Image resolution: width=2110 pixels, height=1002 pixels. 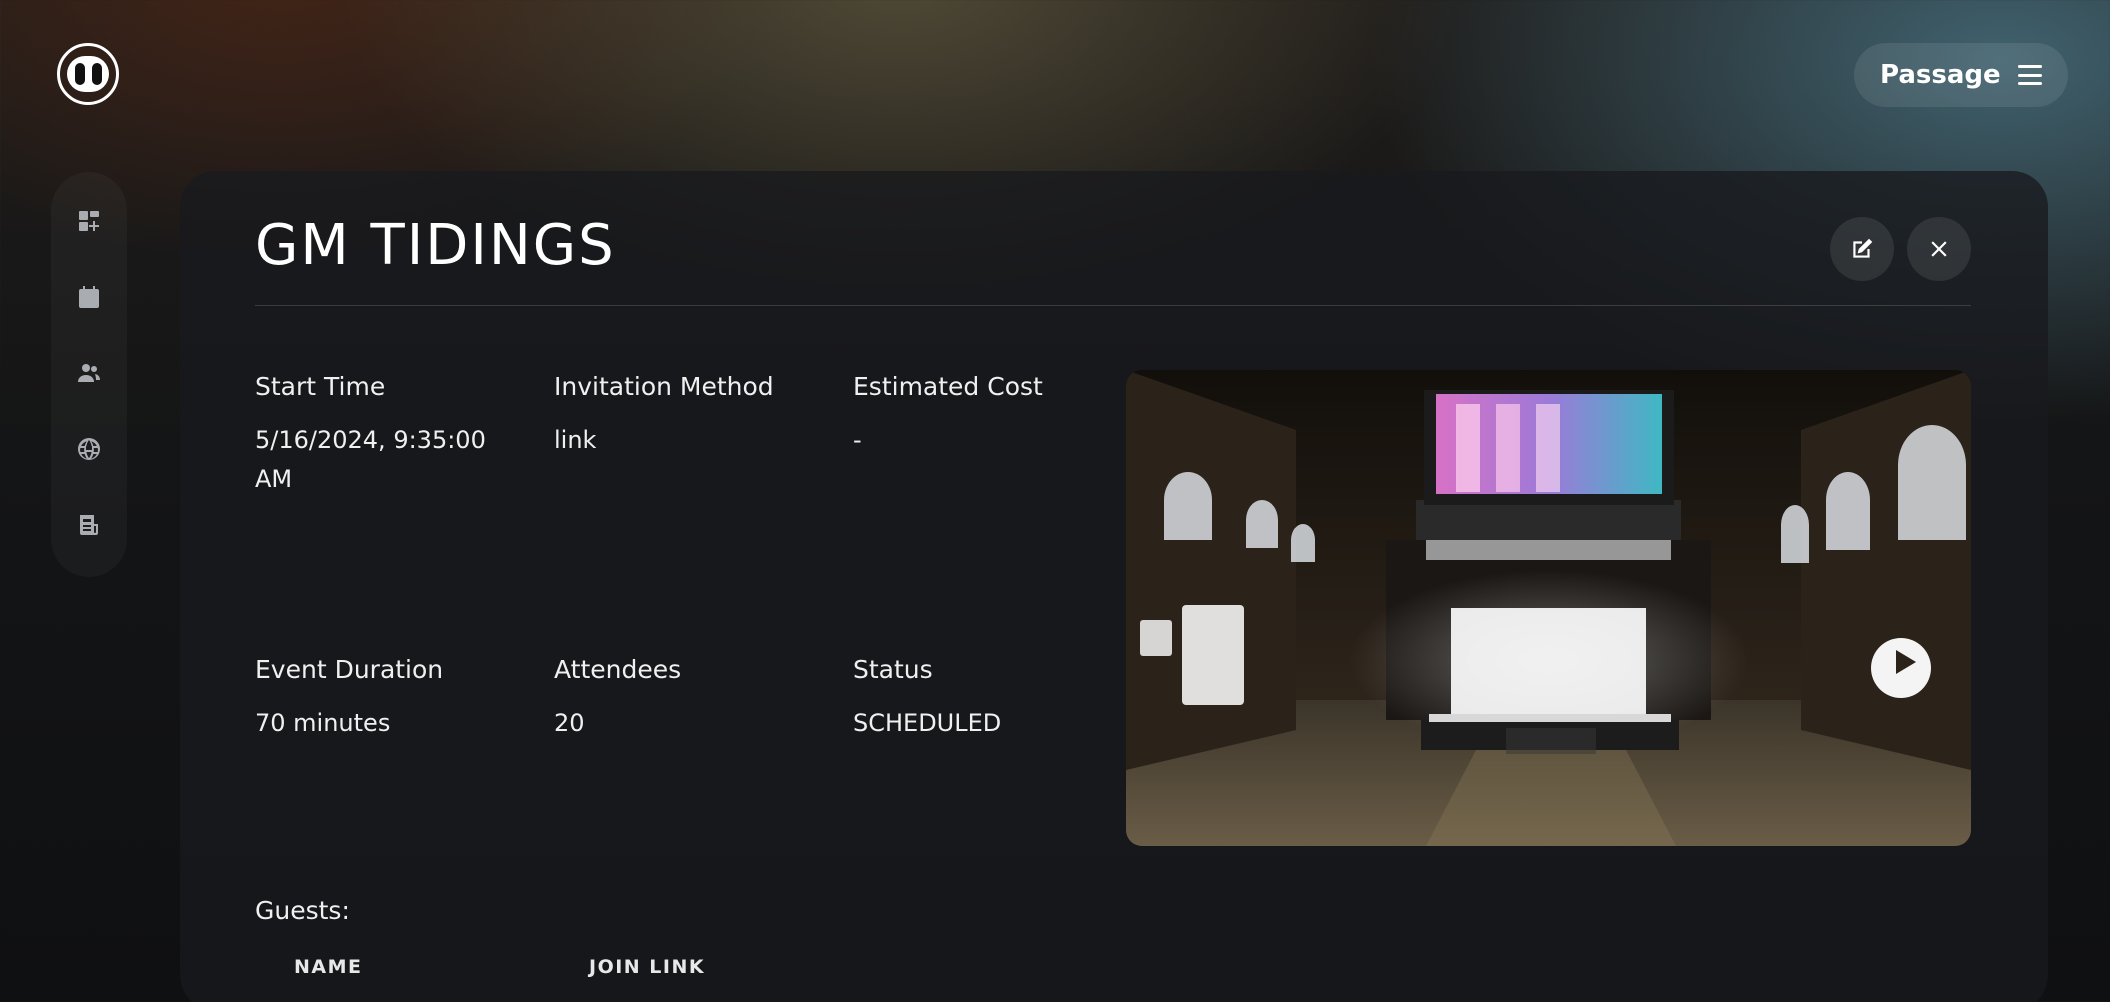 I want to click on field-label: Invitation Method, so click(x=664, y=386).